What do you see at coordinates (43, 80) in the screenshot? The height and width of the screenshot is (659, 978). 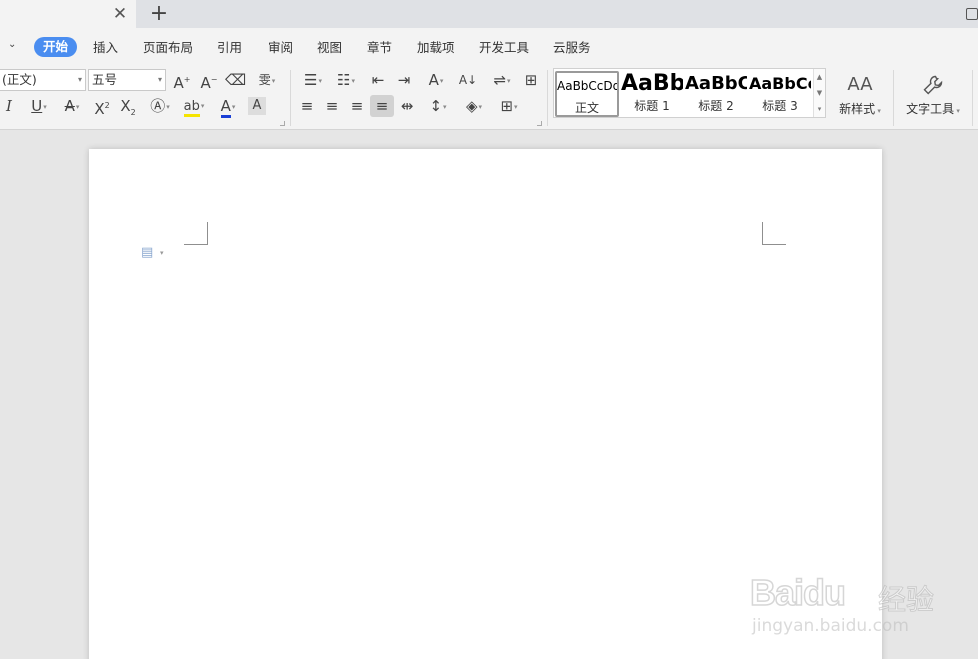 I see `font-name-select: (正文) ▾` at bounding box center [43, 80].